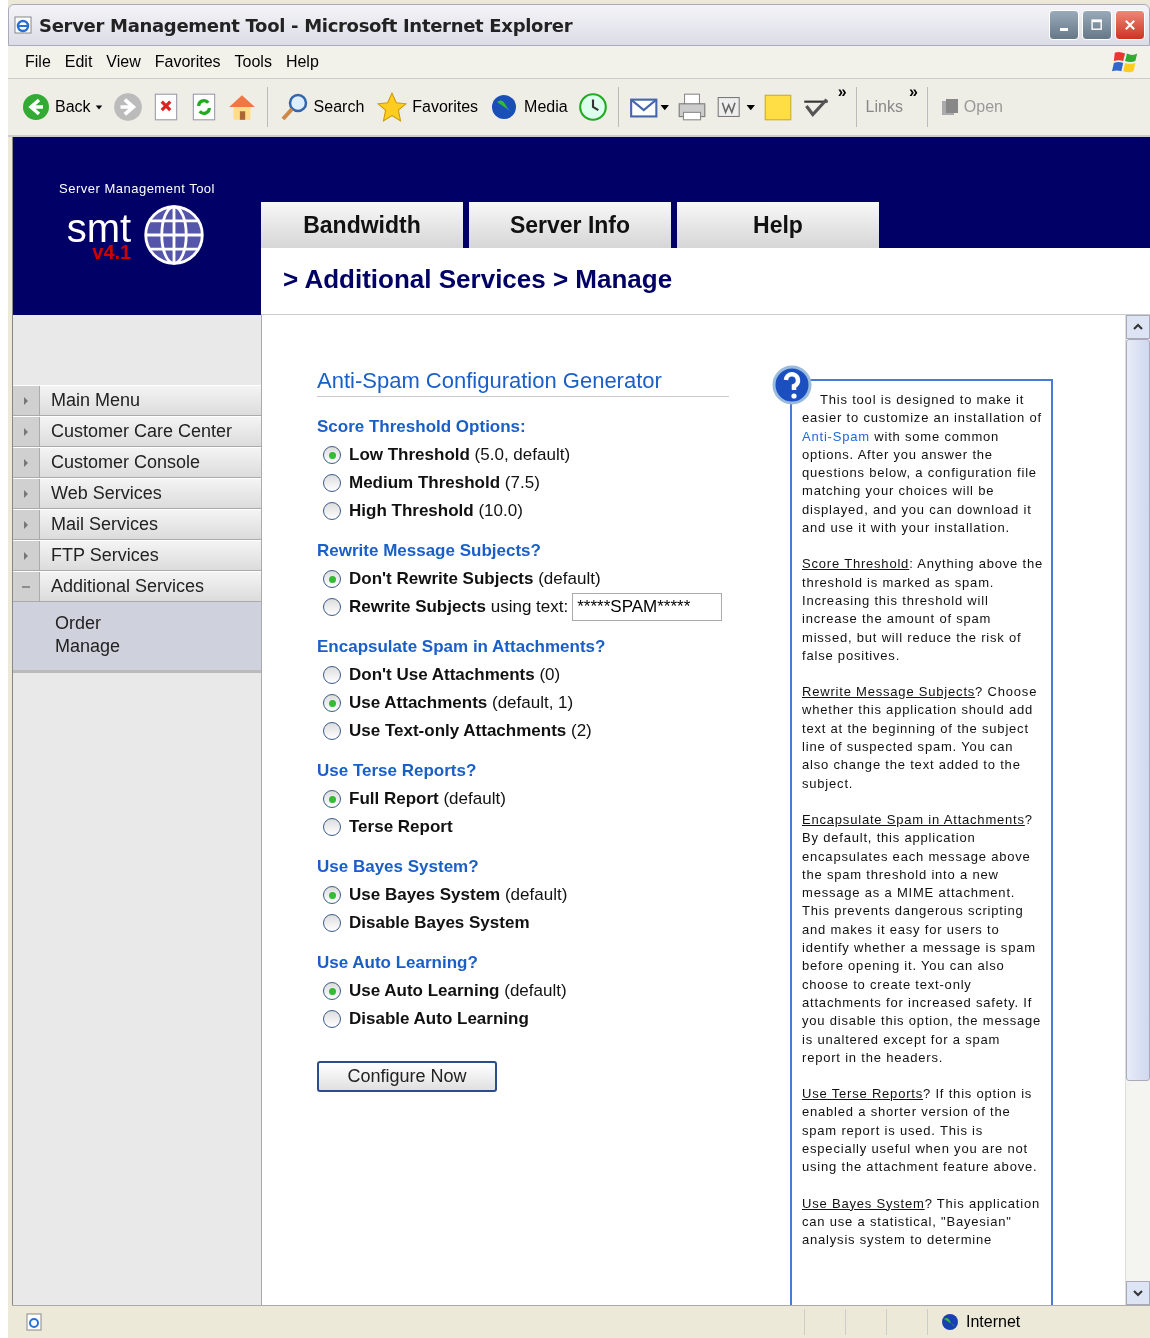 The image size is (1150, 1338). What do you see at coordinates (949, 107) in the screenshot?
I see `pages-icon` at bounding box center [949, 107].